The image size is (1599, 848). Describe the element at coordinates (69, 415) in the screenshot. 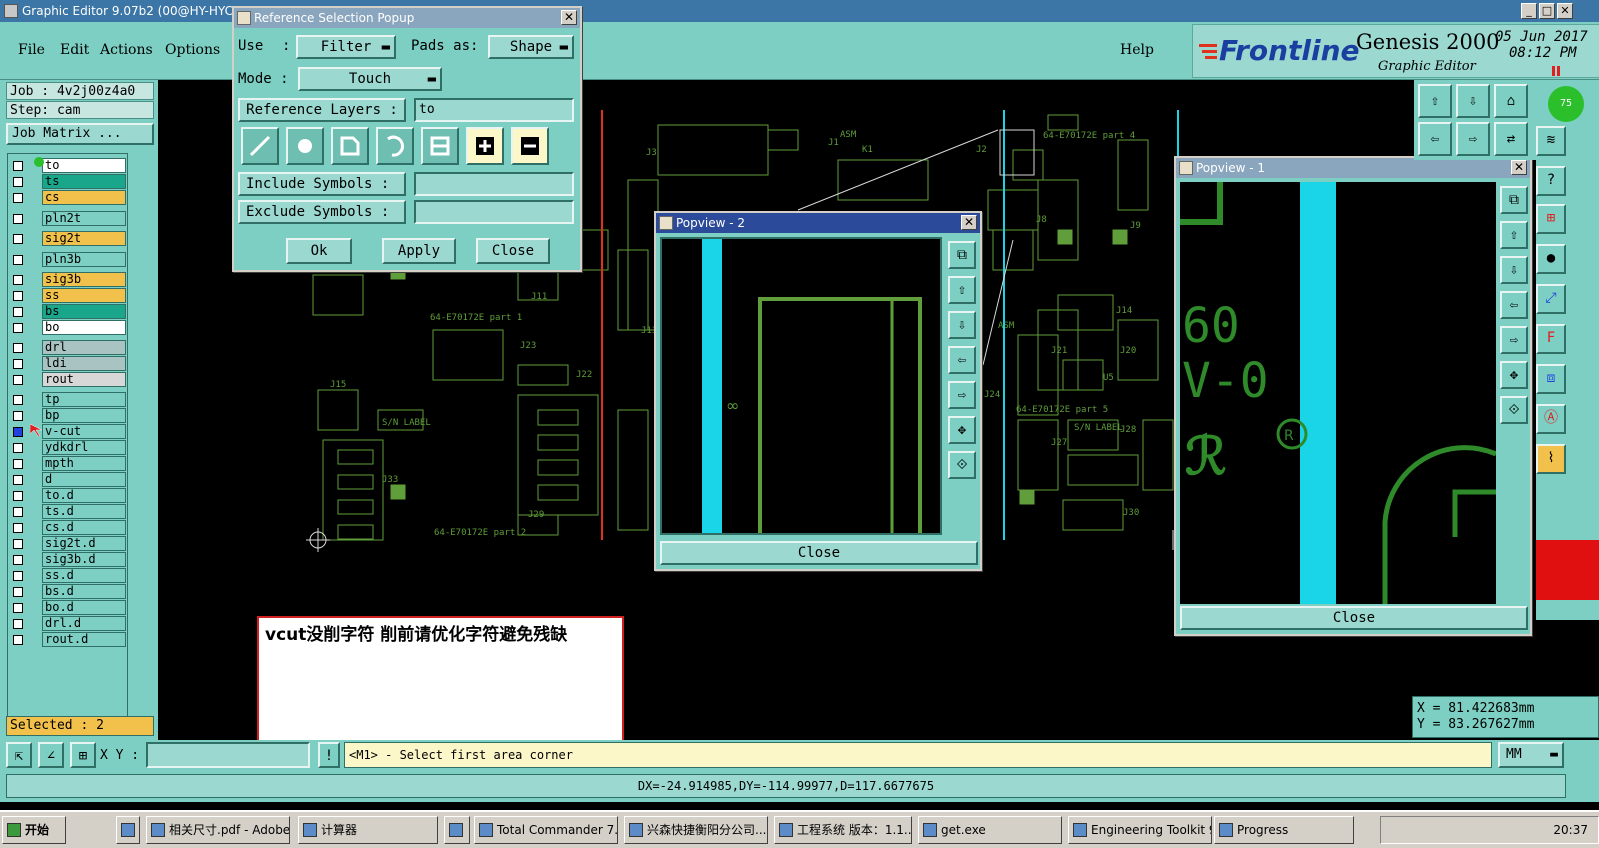

I see `layer-row-bp: bp` at that location.